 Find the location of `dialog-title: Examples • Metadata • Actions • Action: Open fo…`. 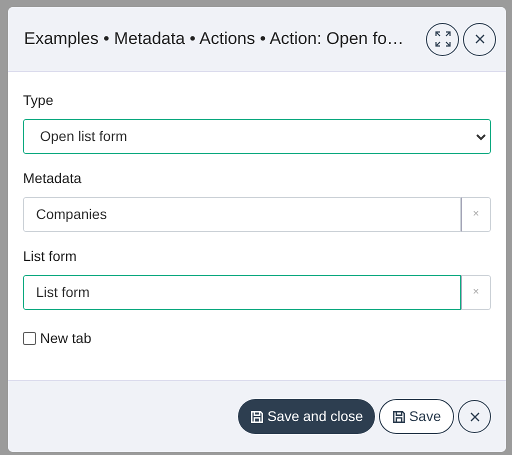

dialog-title: Examples • Metadata • Actions • Action: Open fo… is located at coordinates (214, 39).